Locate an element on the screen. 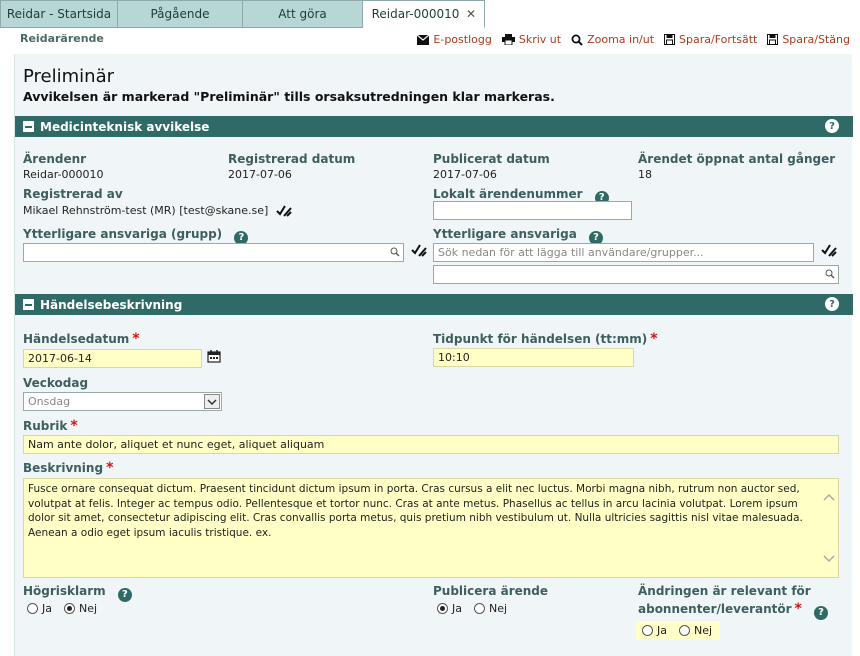 The height and width of the screenshot is (656, 860). magnifier-icon is located at coordinates (577, 40).